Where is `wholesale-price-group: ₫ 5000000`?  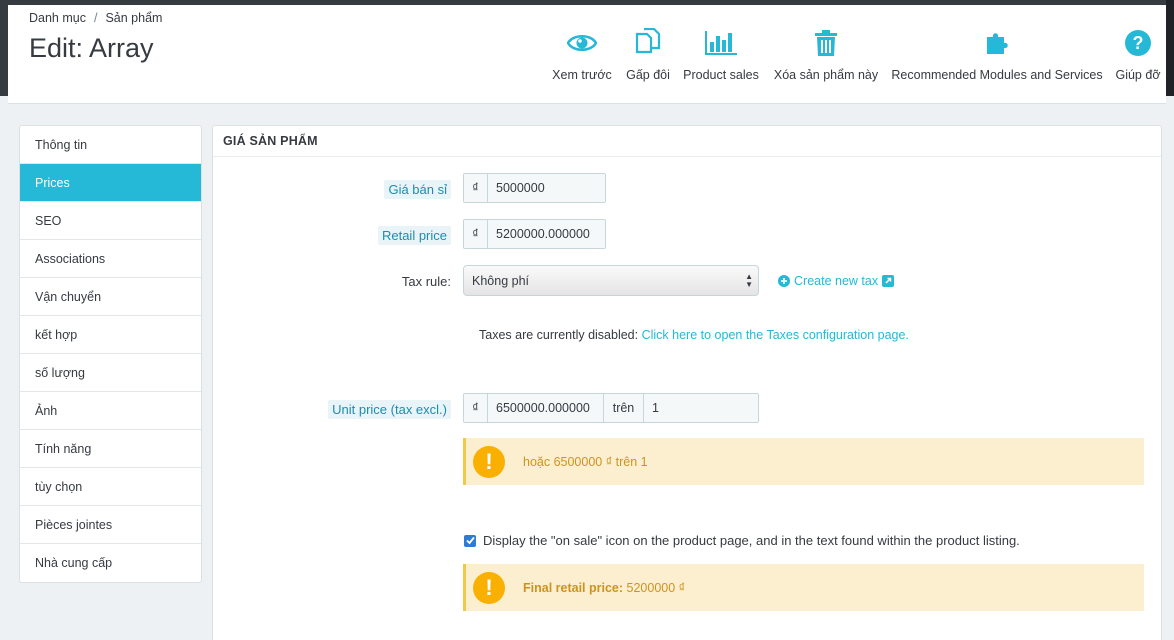 wholesale-price-group: ₫ 5000000 is located at coordinates (534, 188).